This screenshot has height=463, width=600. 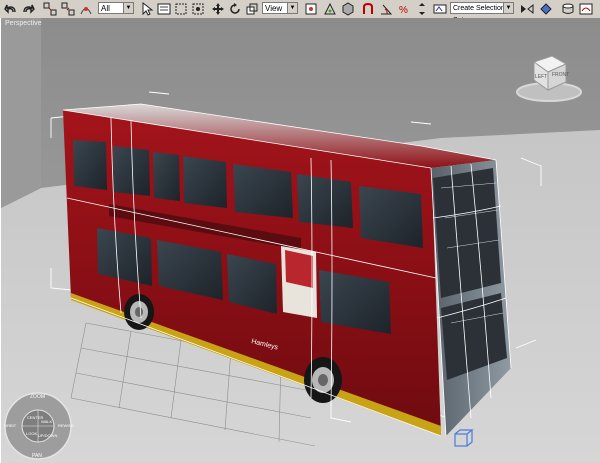 What do you see at coordinates (67, 8) in the screenshot?
I see `unlink-selection-icon` at bounding box center [67, 8].